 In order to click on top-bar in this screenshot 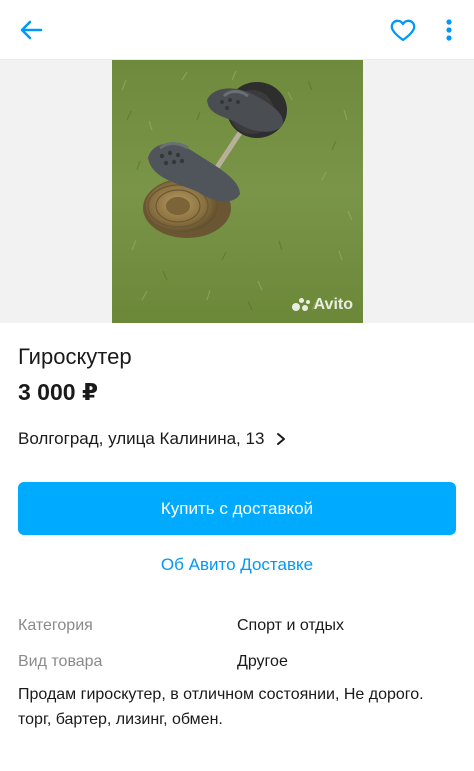, I will do `click(237, 30)`.